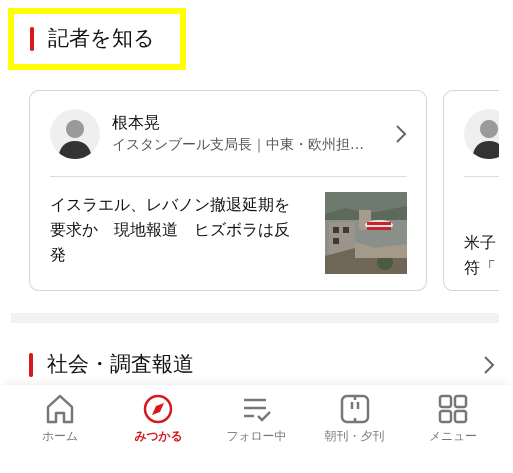 The height and width of the screenshot is (473, 513). Describe the element at coordinates (355, 429) in the screenshot. I see `nav-tab: 朝刊・夕刊` at that location.